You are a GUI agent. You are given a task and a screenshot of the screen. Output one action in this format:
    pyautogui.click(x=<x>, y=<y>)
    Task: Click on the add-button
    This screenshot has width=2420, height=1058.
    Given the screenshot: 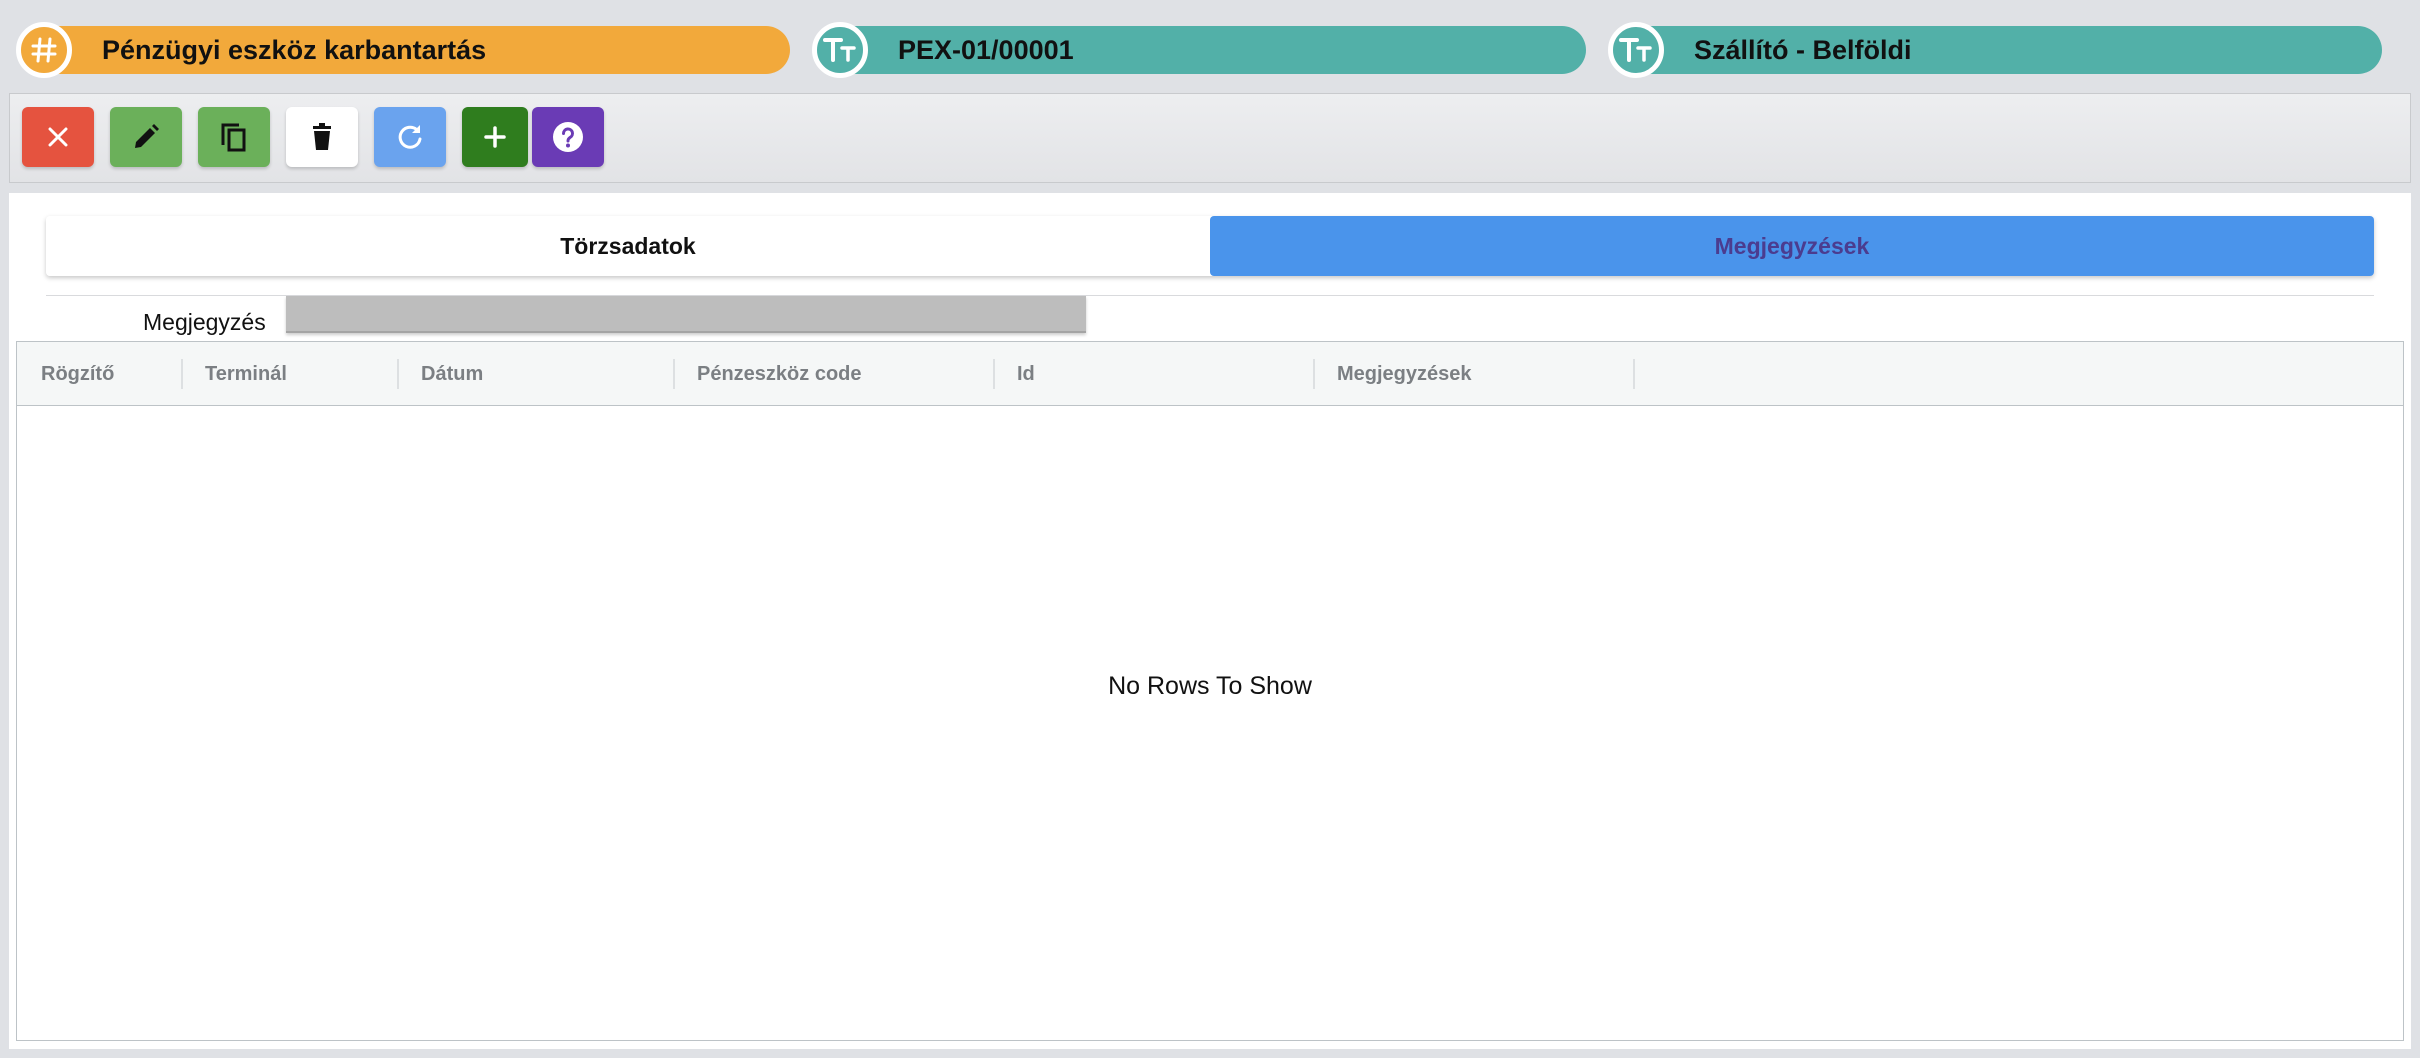 What is the action you would take?
    pyautogui.click(x=495, y=137)
    